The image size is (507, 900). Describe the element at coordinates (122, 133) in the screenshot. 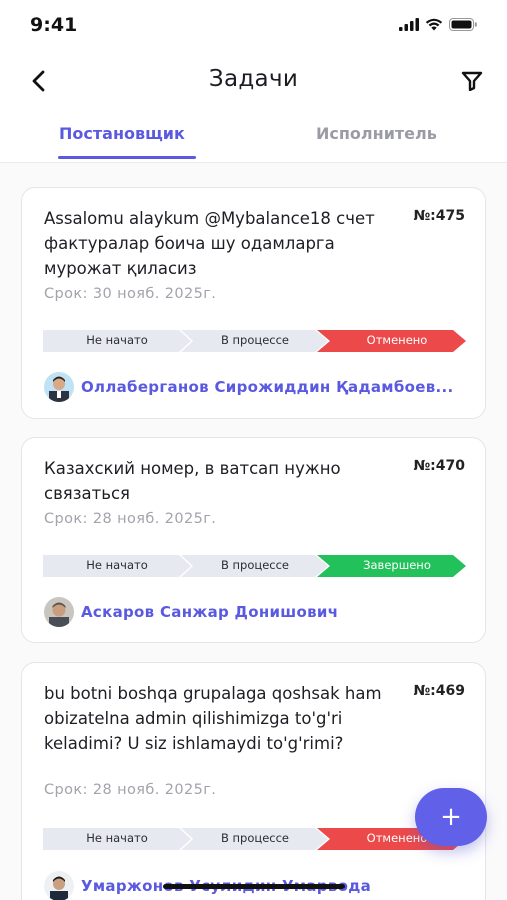

I see `tab-postanovshchik: Постановщик` at that location.